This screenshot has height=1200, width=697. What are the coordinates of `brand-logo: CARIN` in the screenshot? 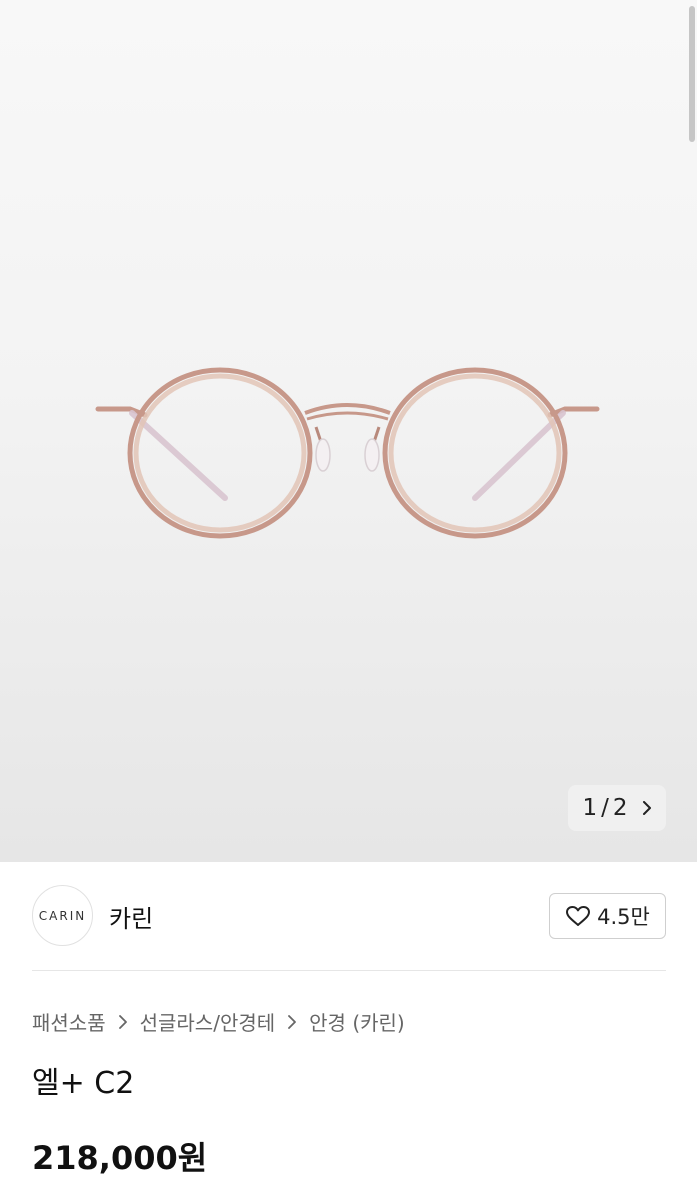 It's located at (62, 915).